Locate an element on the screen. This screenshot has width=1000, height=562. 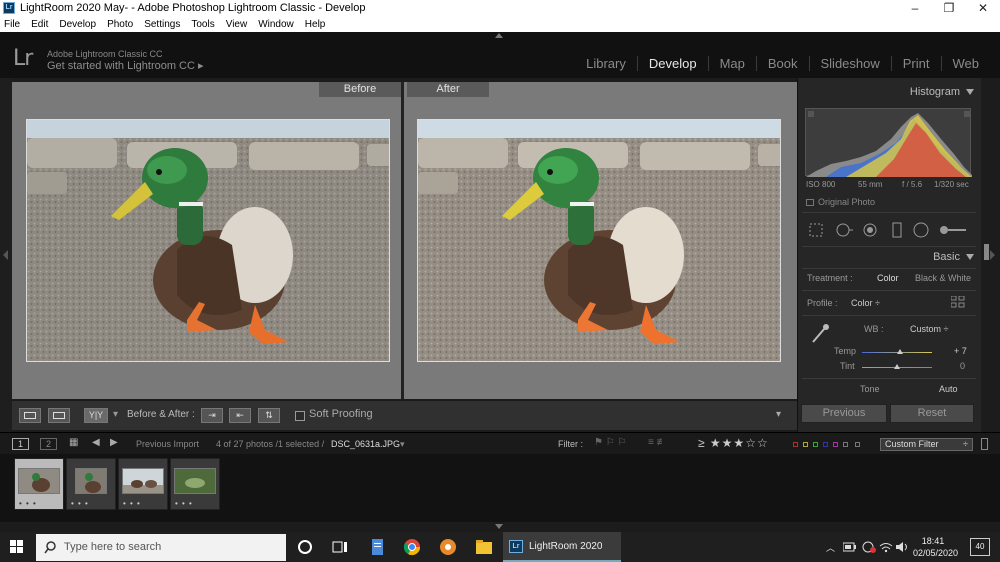
tray-chevron-icon: ︿ is located at coordinates (830, 547).